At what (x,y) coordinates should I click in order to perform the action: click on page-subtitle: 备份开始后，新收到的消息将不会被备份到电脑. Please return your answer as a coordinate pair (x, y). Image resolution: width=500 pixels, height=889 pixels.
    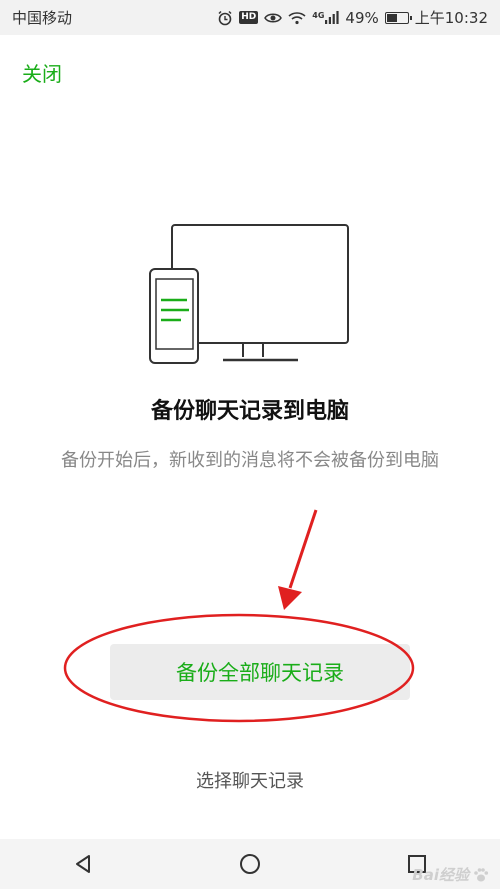
    Looking at the image, I should click on (250, 460).